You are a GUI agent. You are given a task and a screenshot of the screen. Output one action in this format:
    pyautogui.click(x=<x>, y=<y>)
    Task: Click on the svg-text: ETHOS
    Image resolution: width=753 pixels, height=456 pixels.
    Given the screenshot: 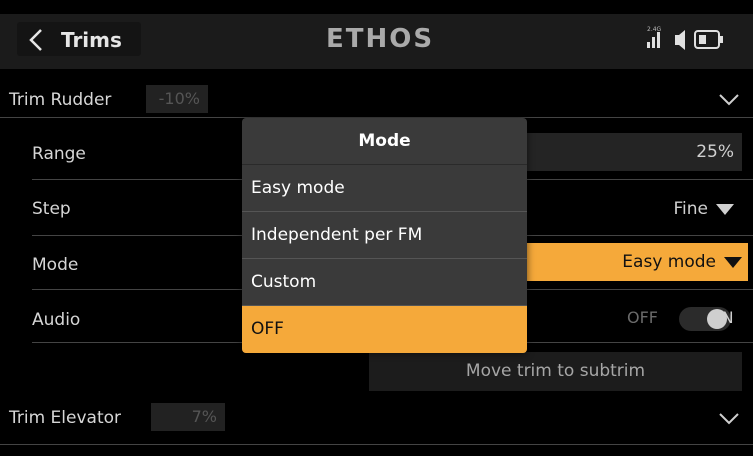 What is the action you would take?
    pyautogui.click(x=380, y=39)
    